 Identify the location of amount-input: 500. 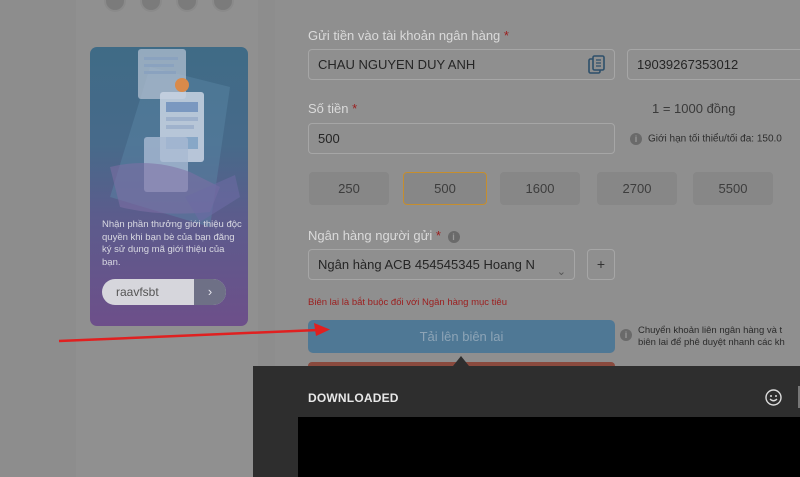
(461, 138).